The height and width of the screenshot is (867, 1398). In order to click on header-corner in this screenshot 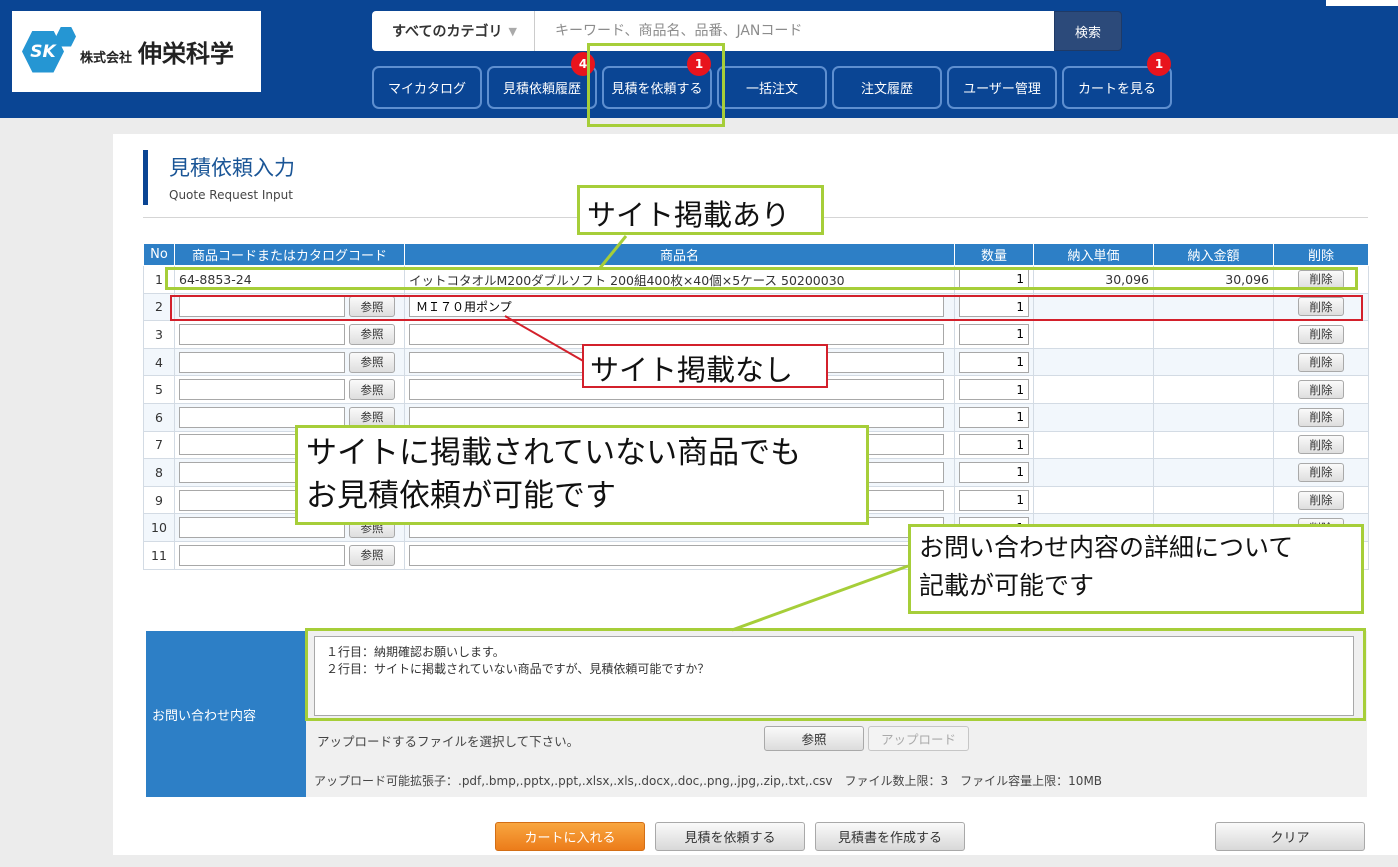, I will do `click(1362, 3)`.